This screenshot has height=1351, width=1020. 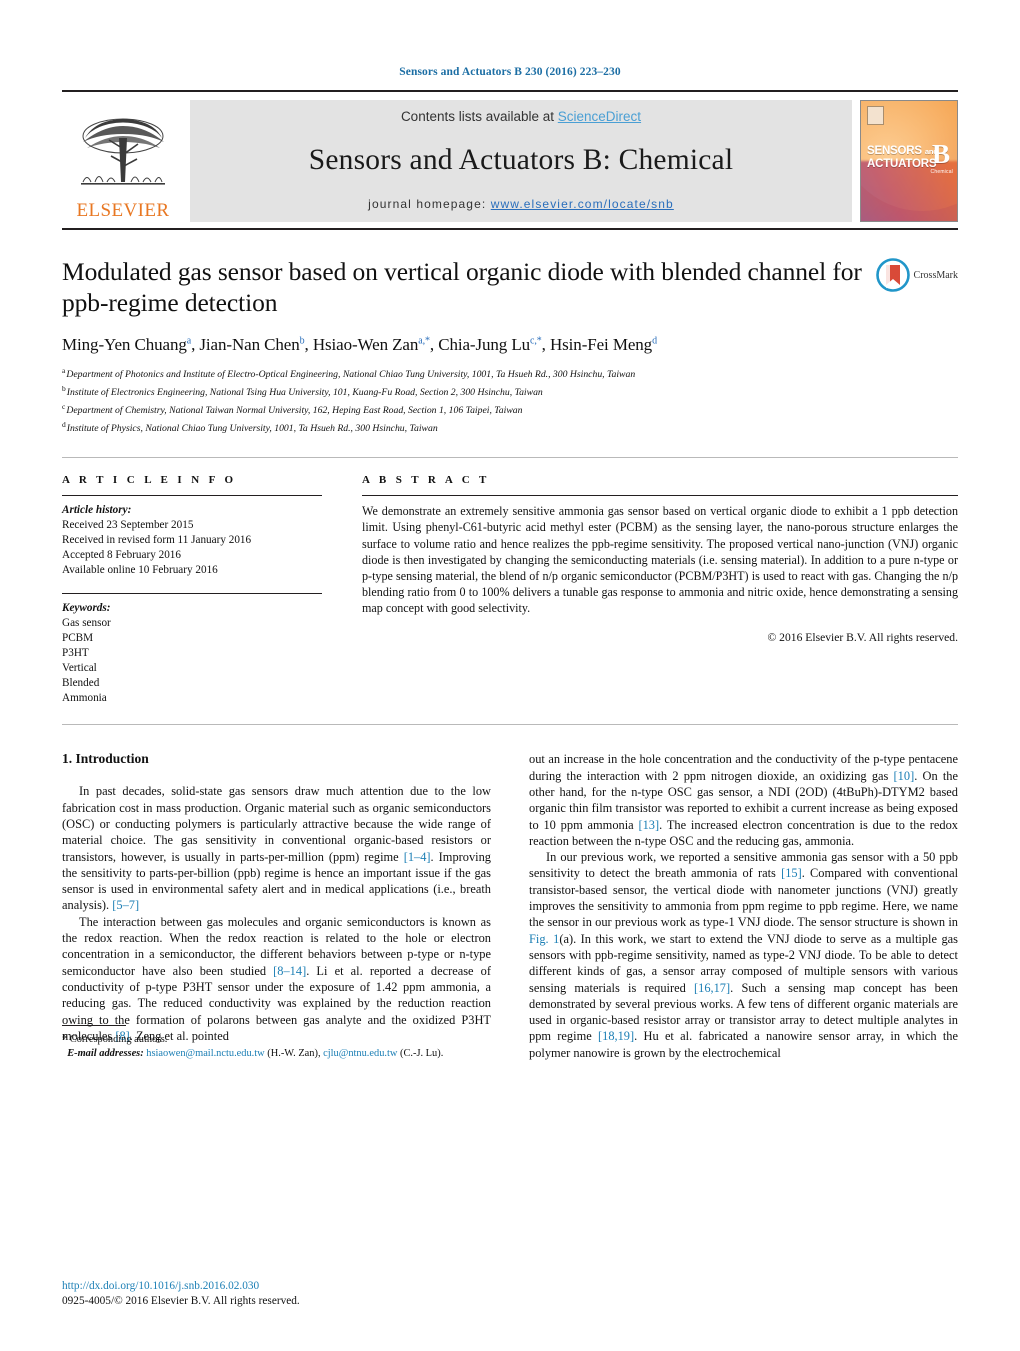 I want to click on footnote-rule, so click(x=94, y=1026).